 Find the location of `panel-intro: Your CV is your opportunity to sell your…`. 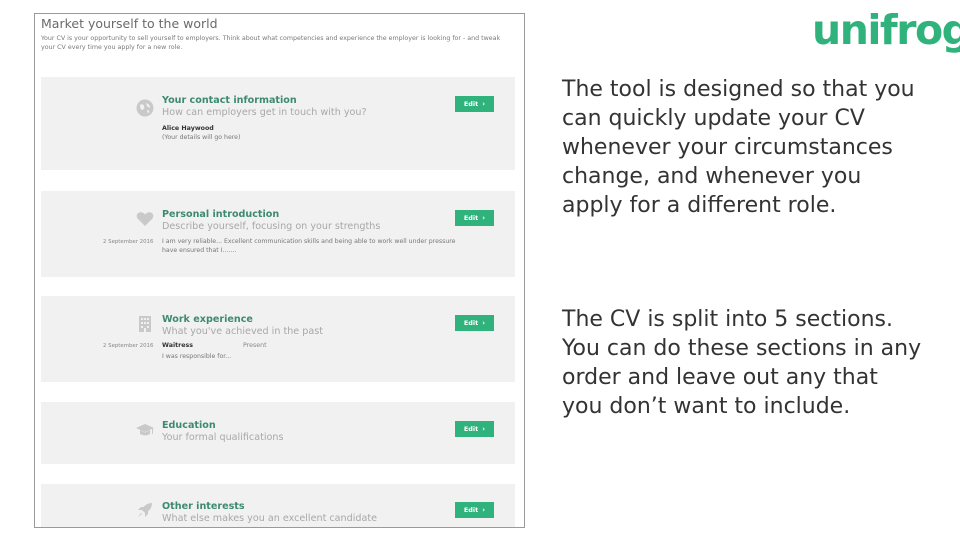

panel-intro: Your CV is your opportunity to sell your… is located at coordinates (271, 43).